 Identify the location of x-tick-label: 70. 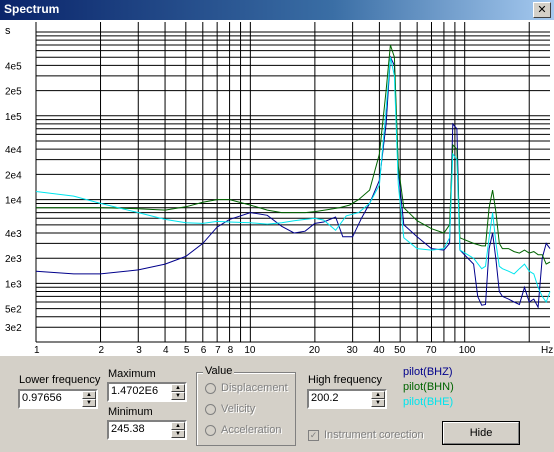
(431, 350).